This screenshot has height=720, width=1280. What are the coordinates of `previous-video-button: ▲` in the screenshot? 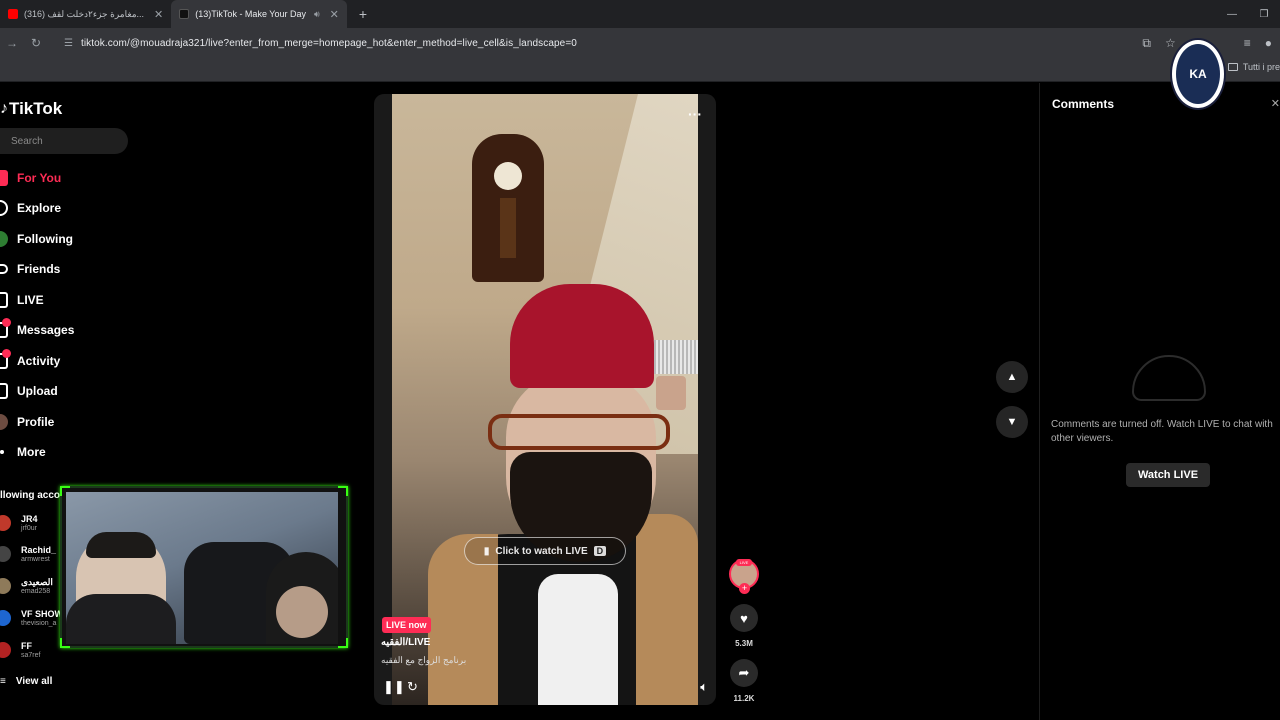 It's located at (1012, 377).